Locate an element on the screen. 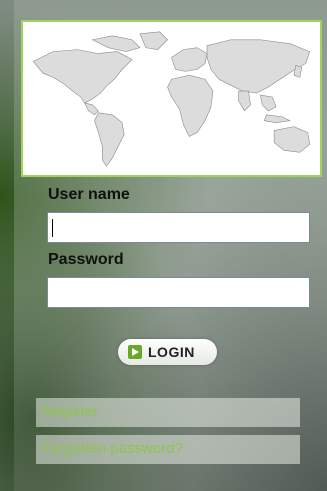  register-link: Register is located at coordinates (168, 412).